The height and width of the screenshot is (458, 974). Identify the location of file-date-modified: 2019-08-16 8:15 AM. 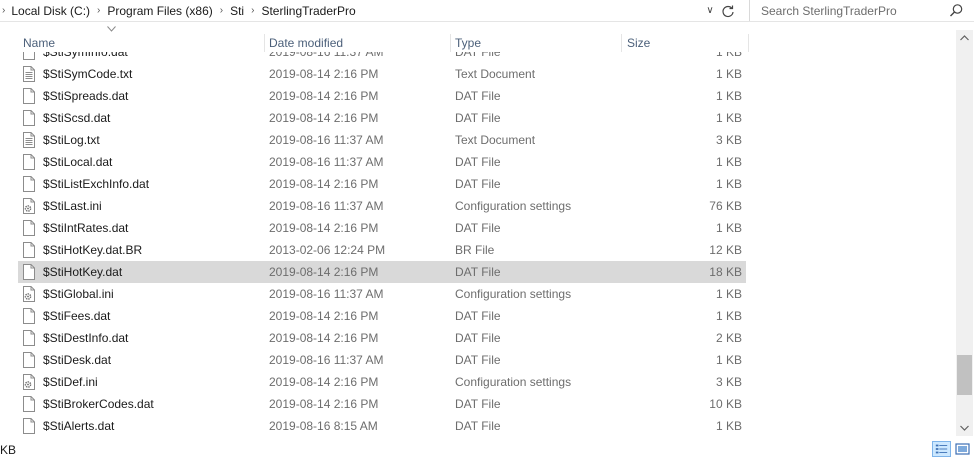
(323, 426).